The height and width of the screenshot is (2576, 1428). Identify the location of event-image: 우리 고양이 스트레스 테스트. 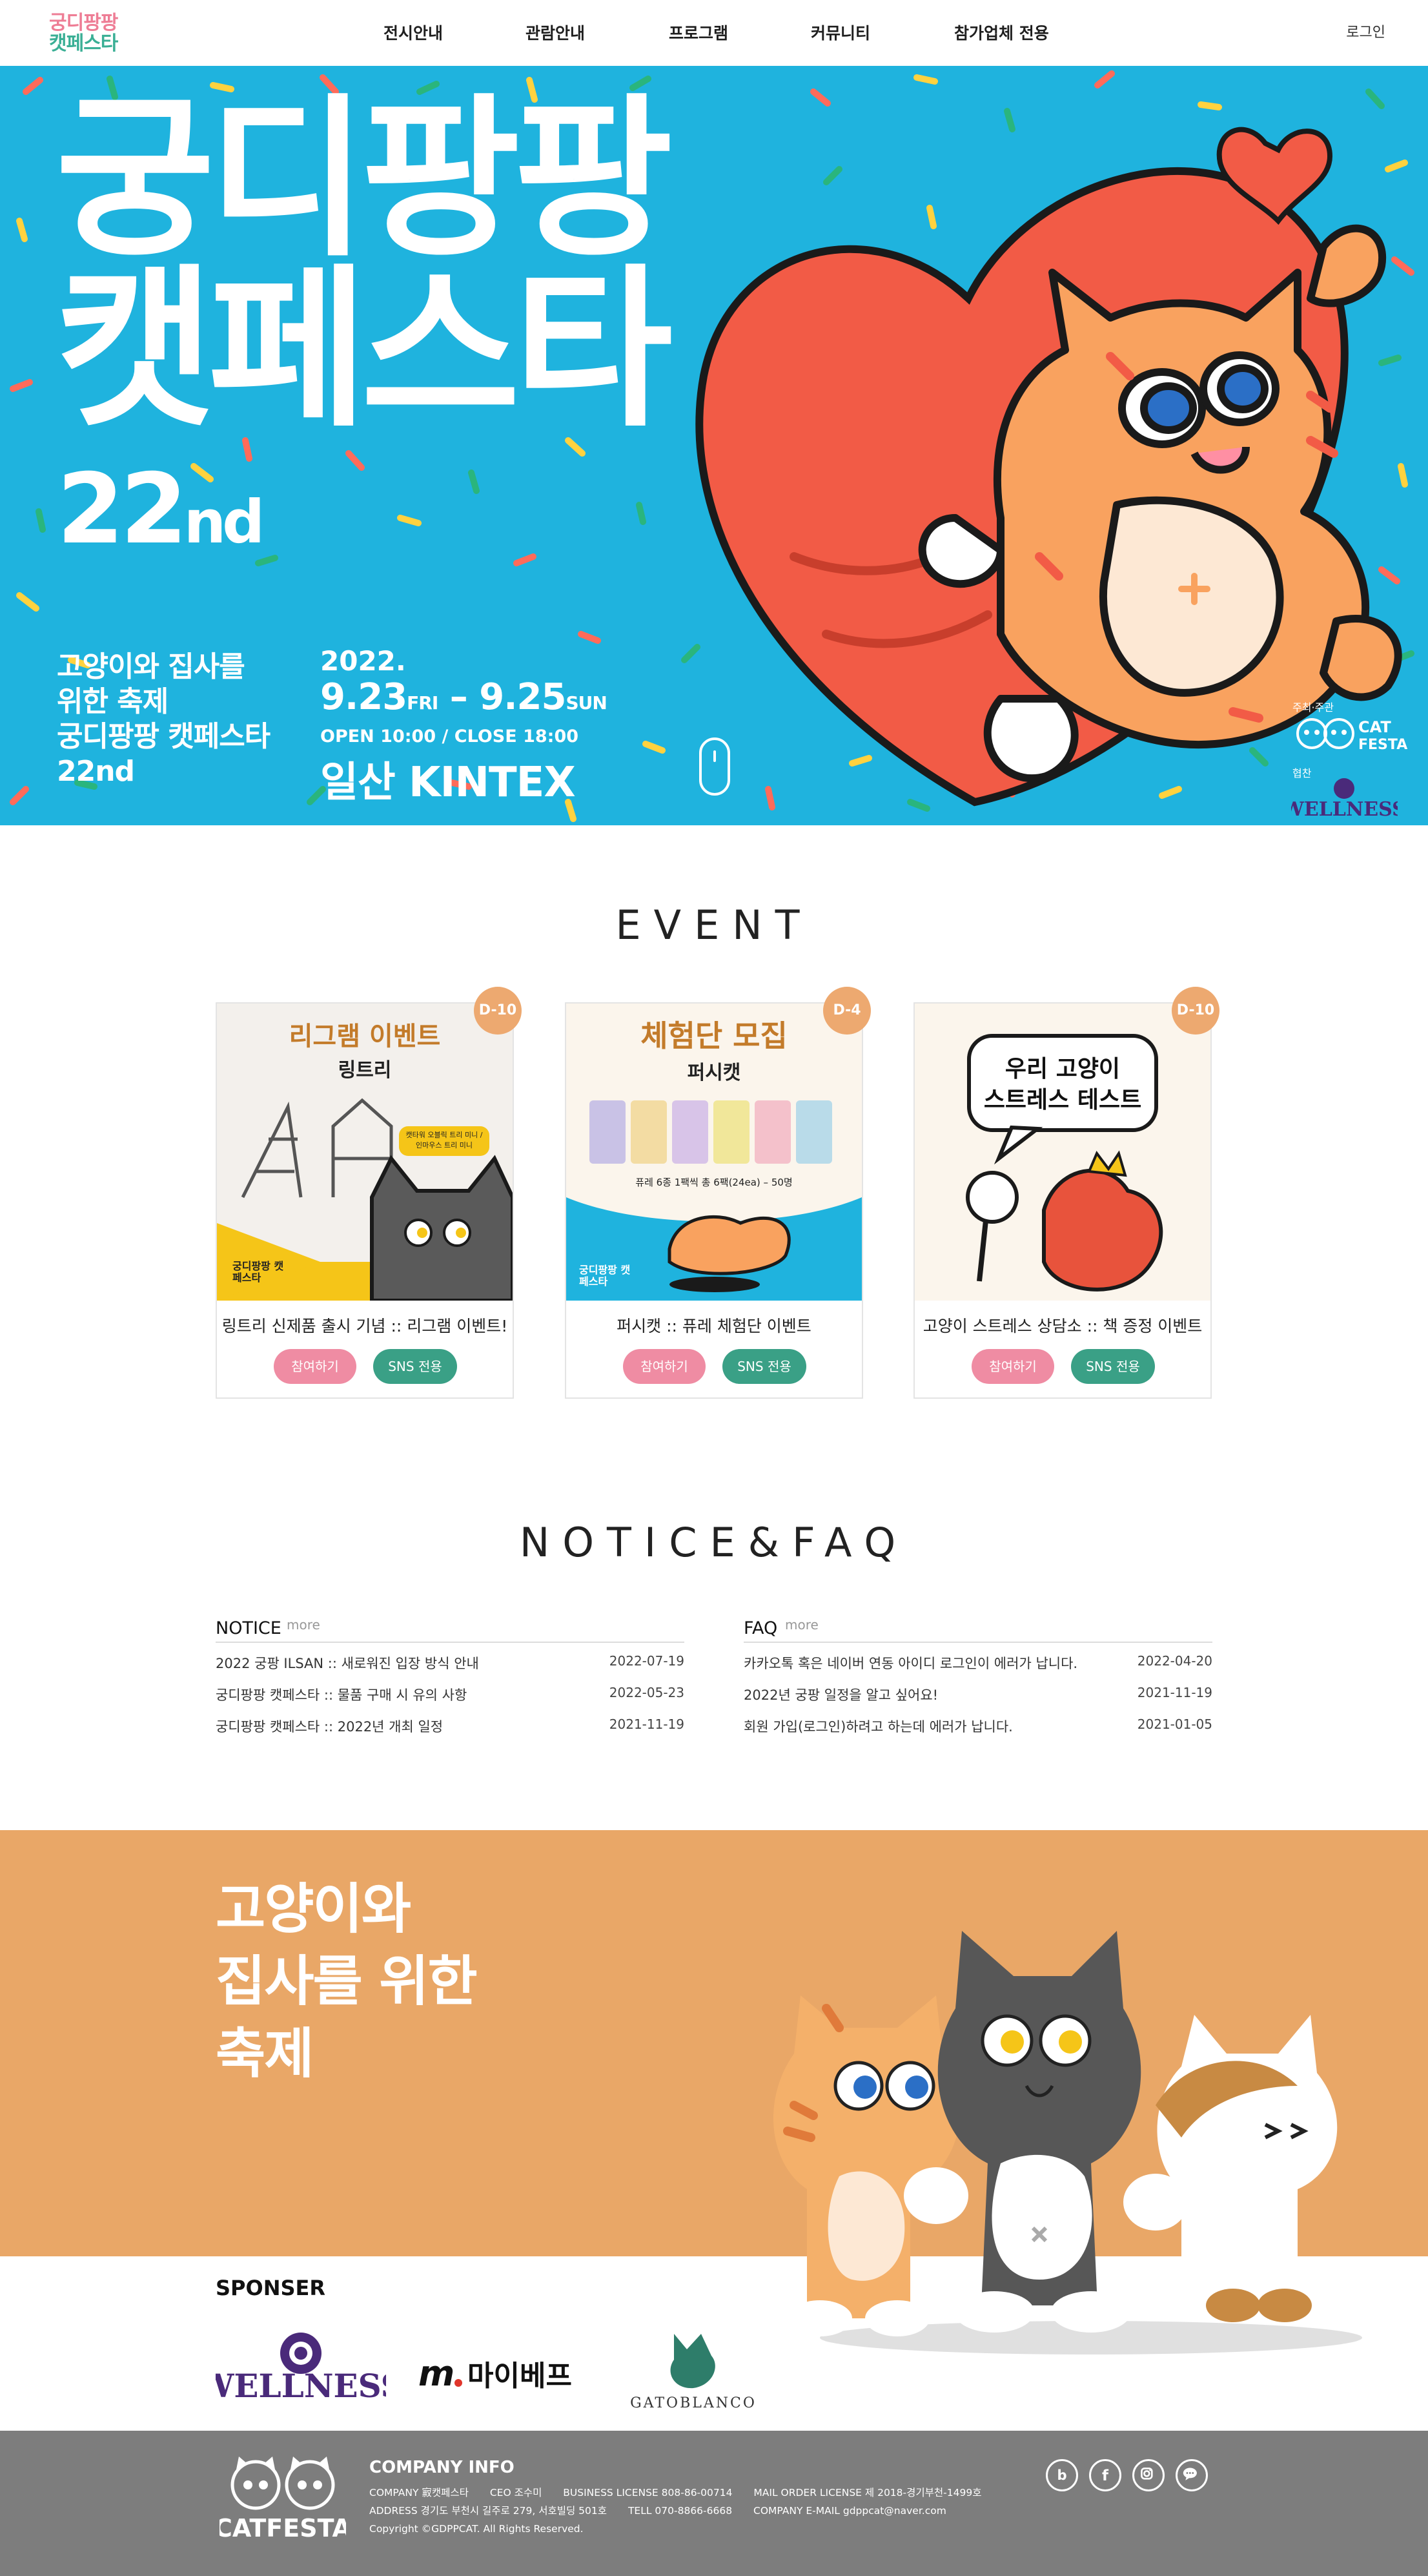
(1062, 1152).